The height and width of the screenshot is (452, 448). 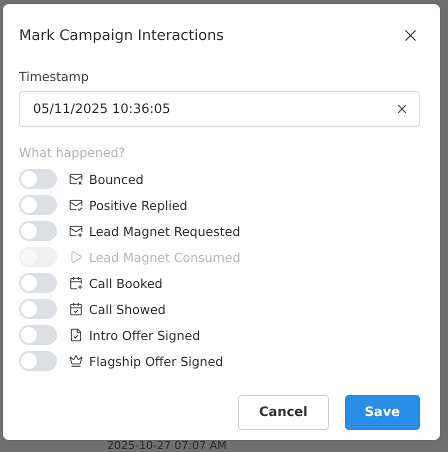 What do you see at coordinates (76, 205) in the screenshot?
I see `mail-check-icon` at bounding box center [76, 205].